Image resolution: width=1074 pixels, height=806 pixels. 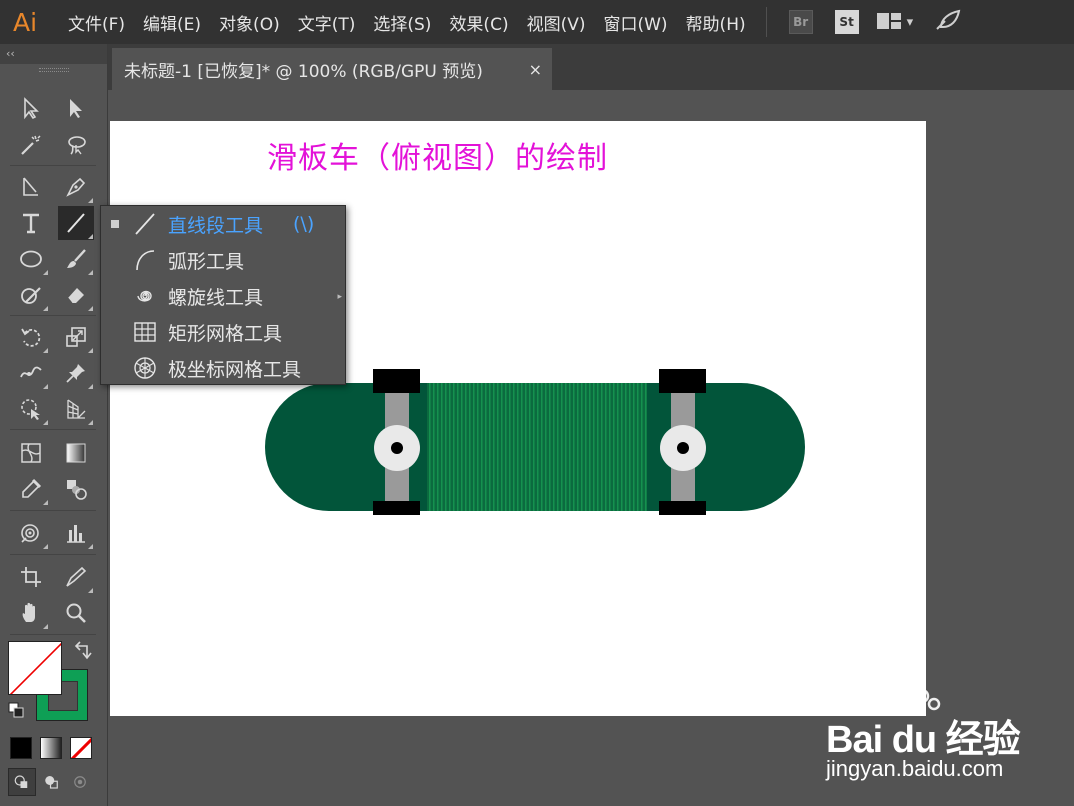 I want to click on workspace-switcher: ▾, so click(x=894, y=22).